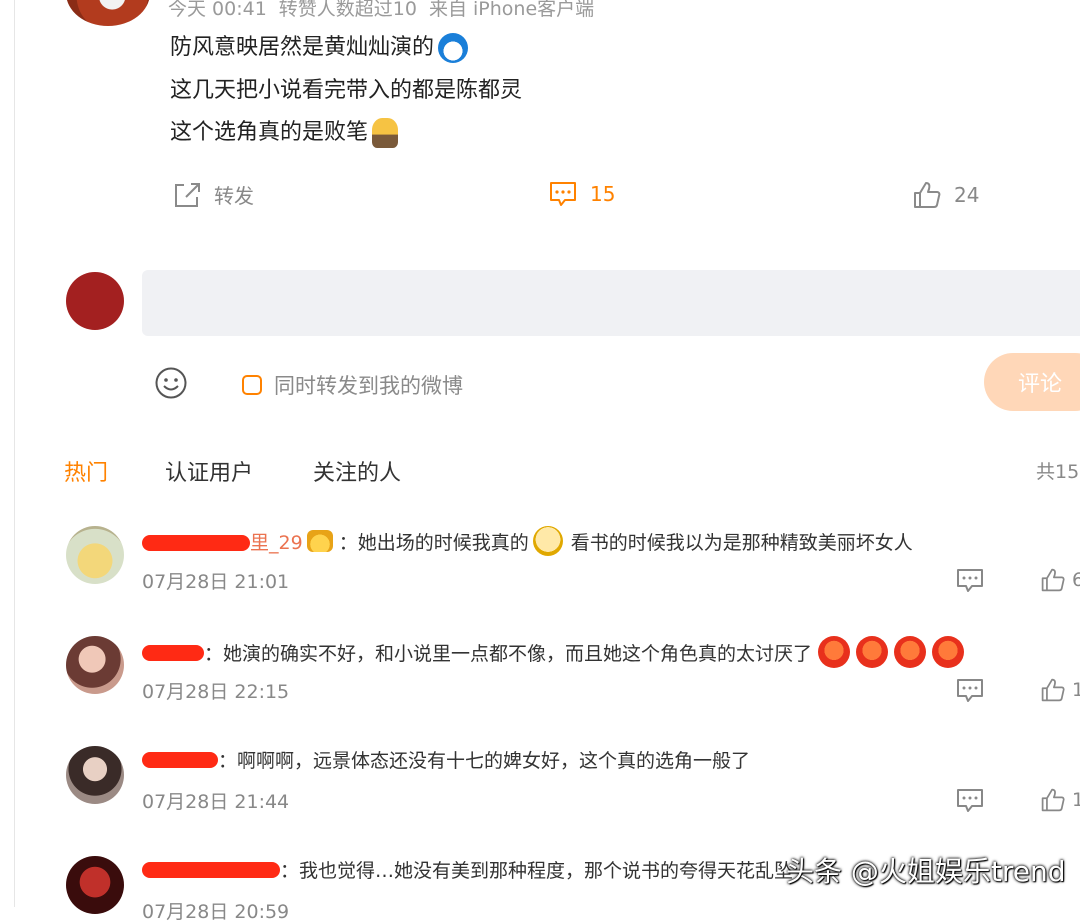  Describe the element at coordinates (1058, 472) in the screenshot. I see `total-count: 共15` at that location.